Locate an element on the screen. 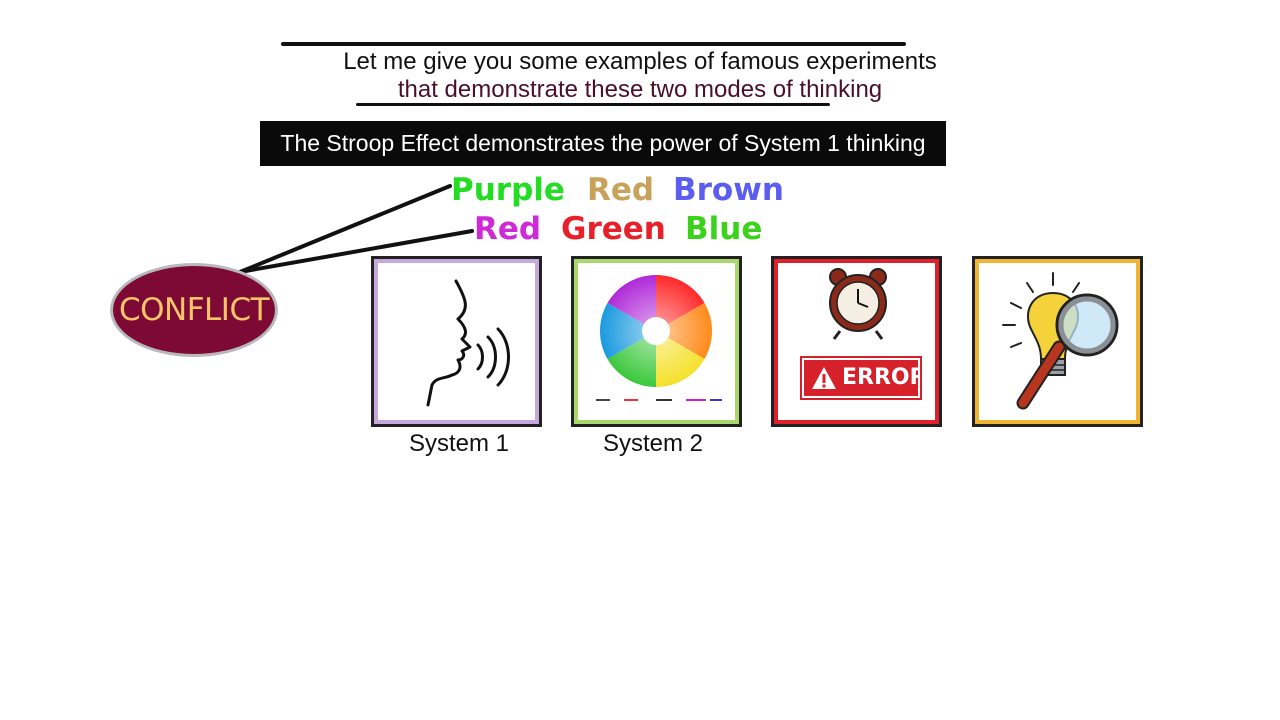 This screenshot has height=720, width=1280. stroop-word-red: Red is located at coordinates (621, 190).